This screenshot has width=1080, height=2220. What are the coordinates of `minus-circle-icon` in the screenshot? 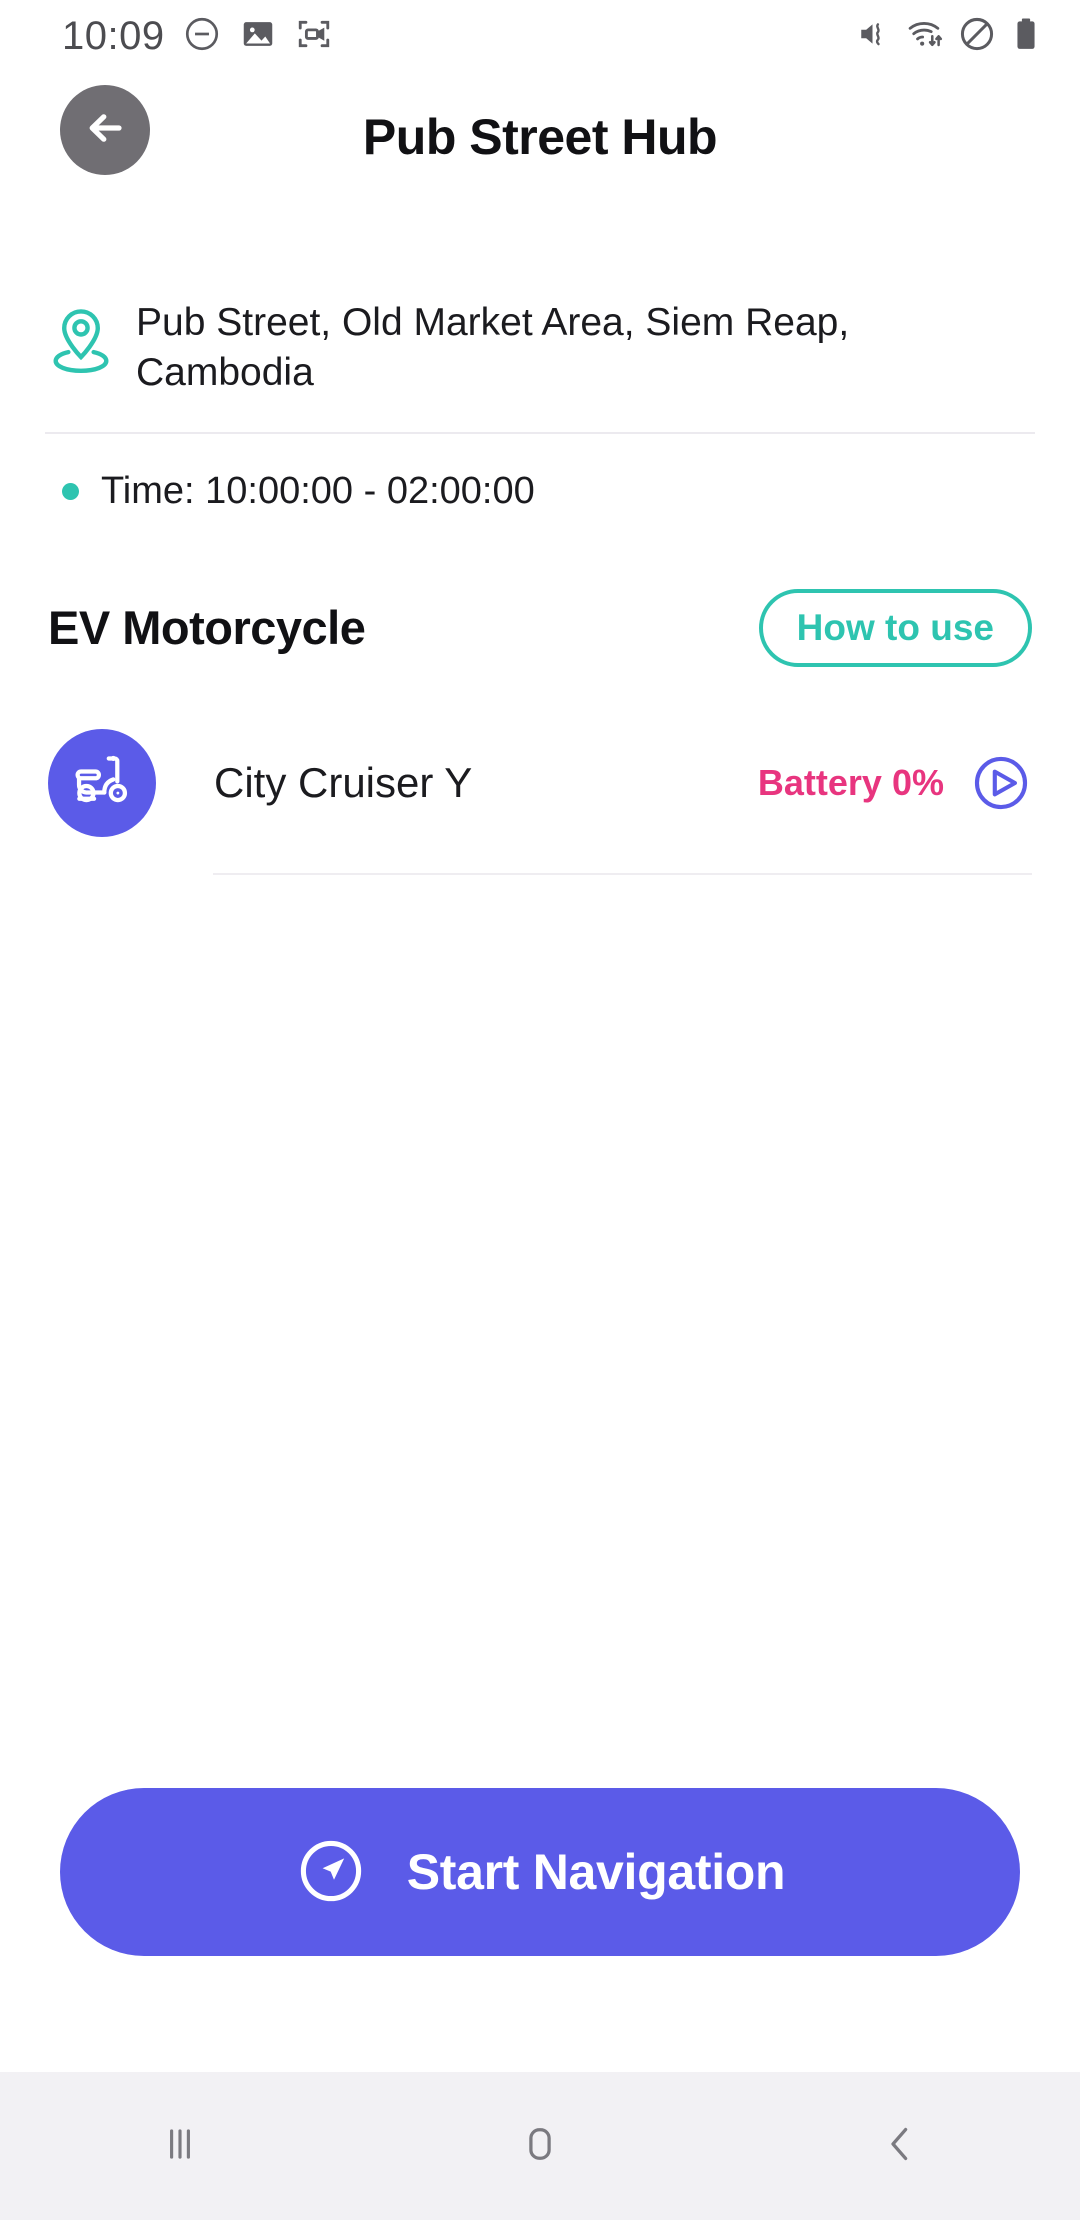 It's located at (202, 36).